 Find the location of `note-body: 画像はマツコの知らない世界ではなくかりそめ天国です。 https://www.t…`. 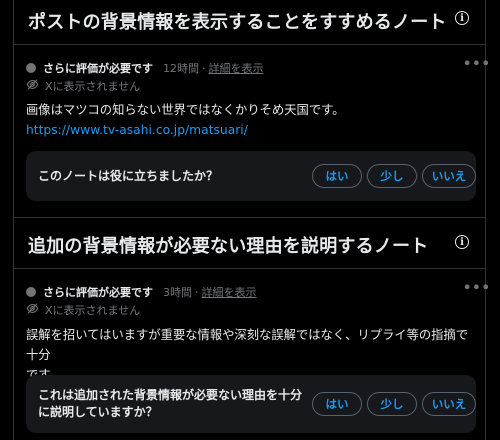

note-body: 画像はマツコの知らない世界ではなくかりそめ天国です。 https://www.t… is located at coordinates (251, 120).